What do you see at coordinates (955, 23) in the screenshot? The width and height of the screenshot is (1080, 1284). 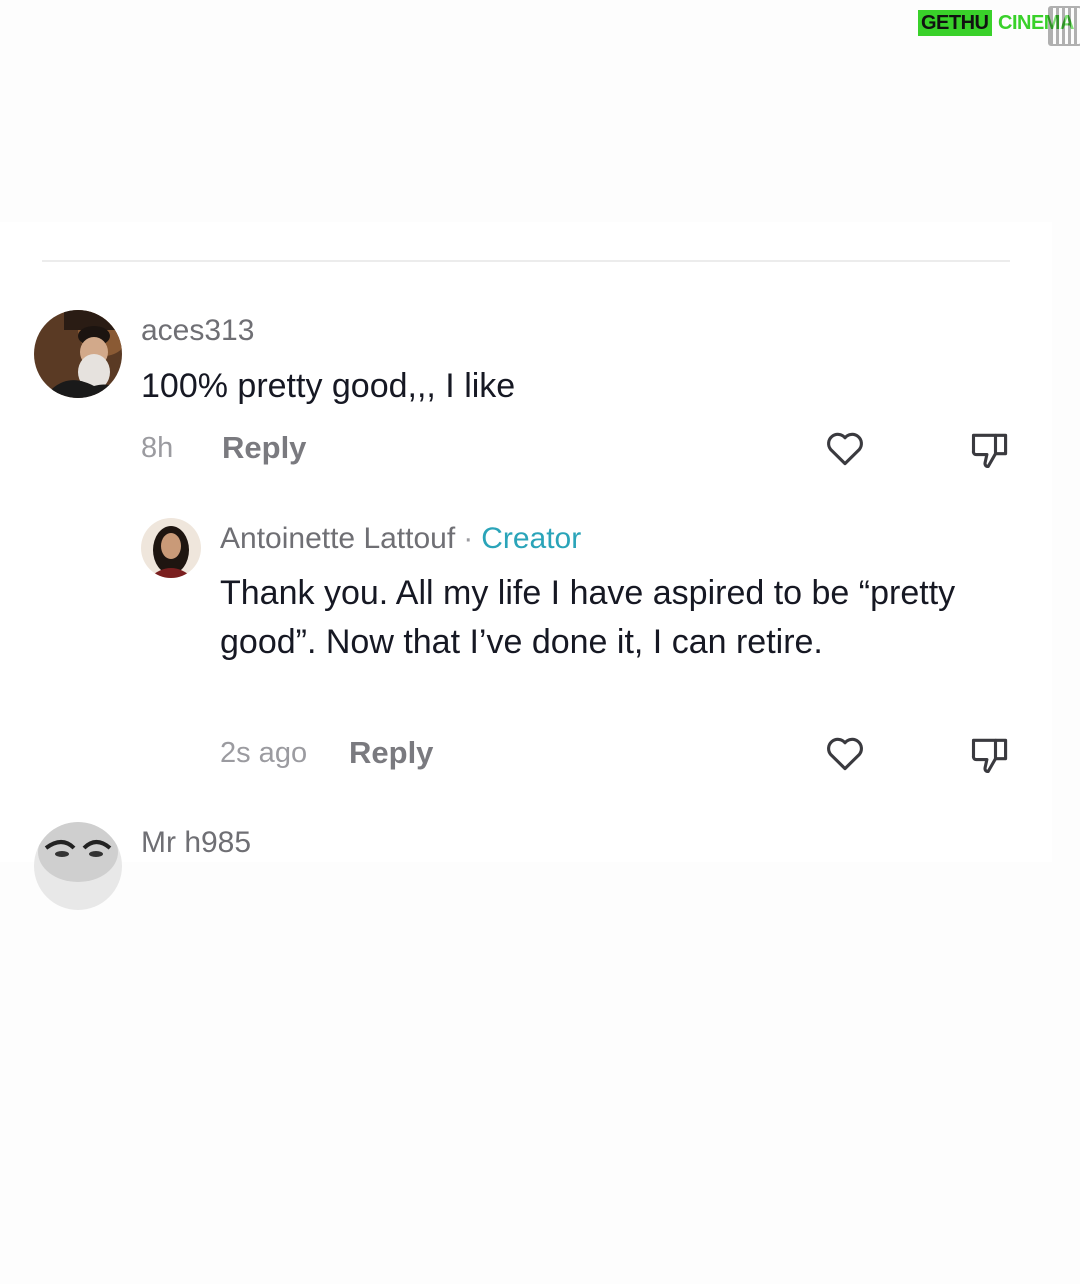 I see `watermark-left-text: GETHU` at bounding box center [955, 23].